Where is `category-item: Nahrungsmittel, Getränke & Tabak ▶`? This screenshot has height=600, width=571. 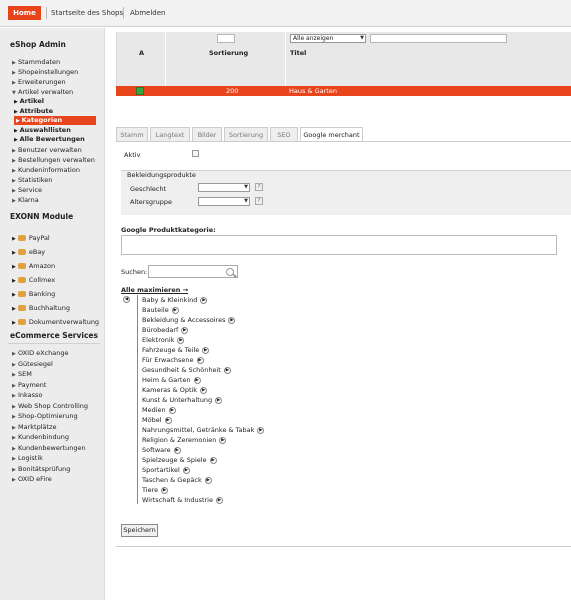
category-item: Nahrungsmittel, Getränke & Tabak ▶ is located at coordinates (203, 430).